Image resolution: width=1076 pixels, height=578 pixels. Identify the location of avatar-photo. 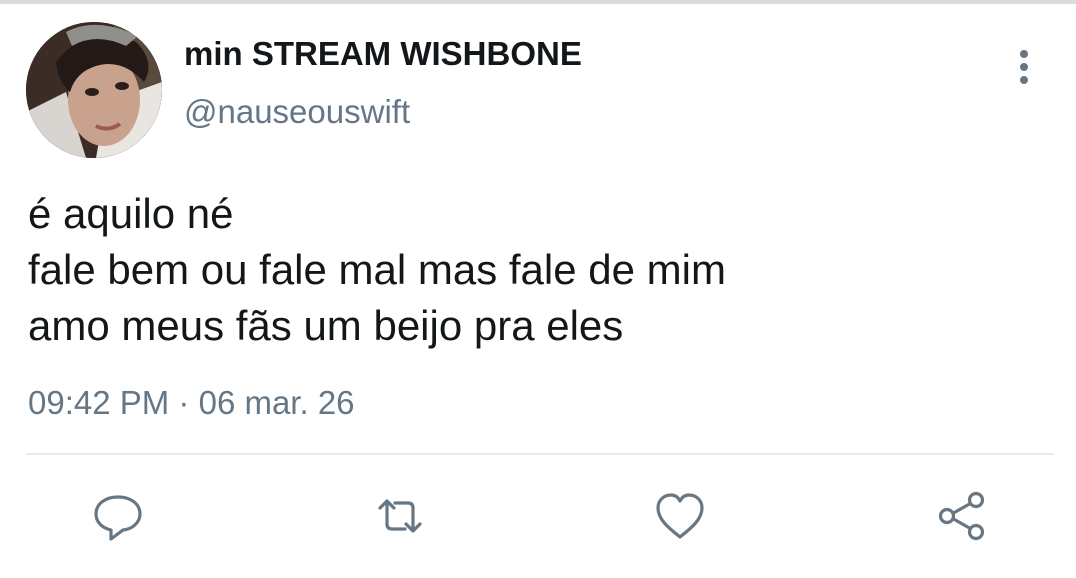
(94, 90).